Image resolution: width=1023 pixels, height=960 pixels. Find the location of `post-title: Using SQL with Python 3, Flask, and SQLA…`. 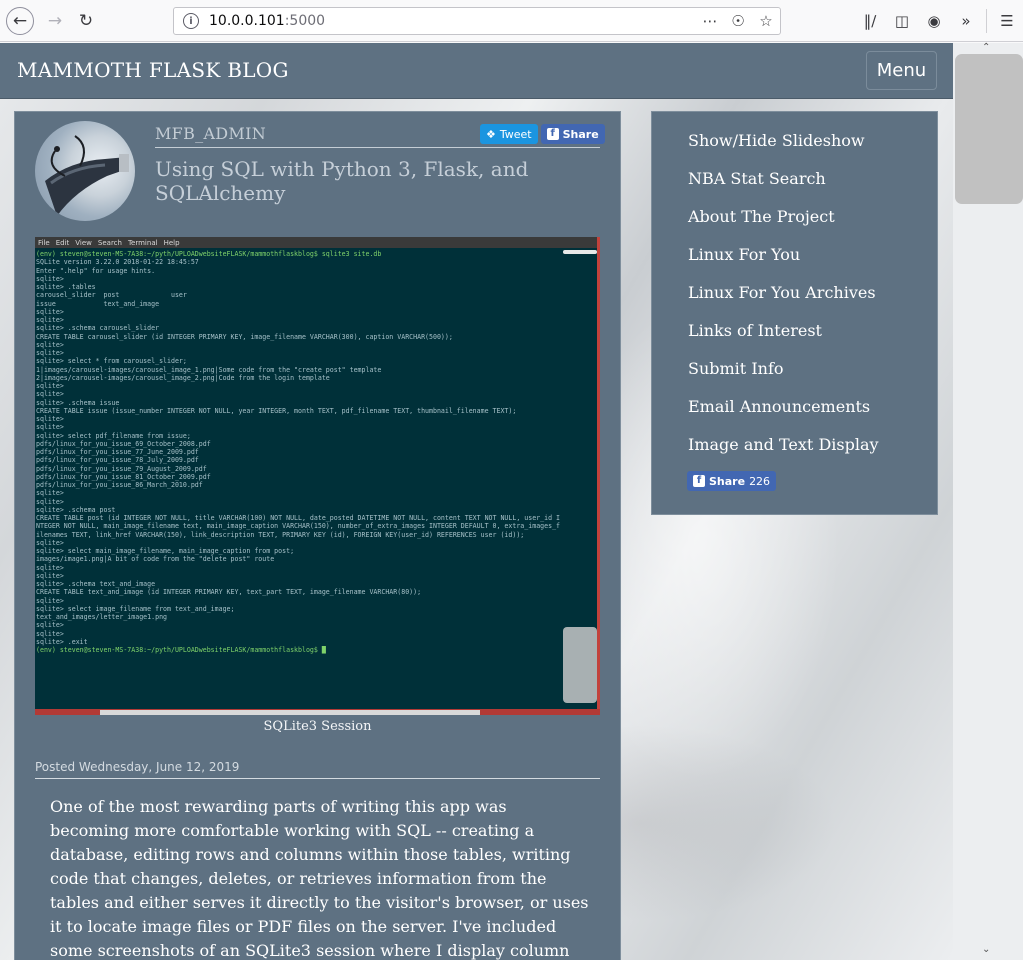

post-title: Using SQL with Python 3, Flask, and SQLA… is located at coordinates (342, 181).